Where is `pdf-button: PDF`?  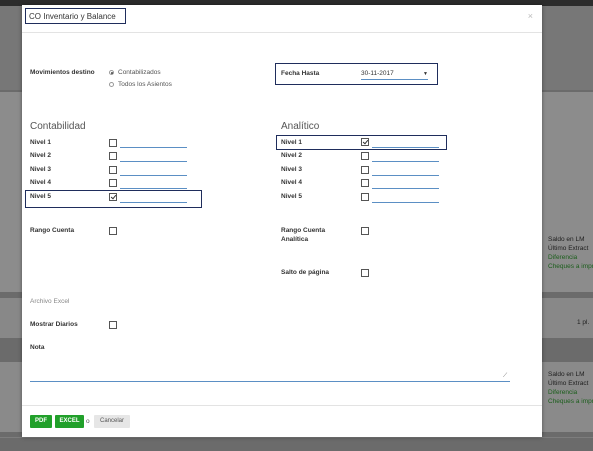
pdf-button: PDF is located at coordinates (41, 421).